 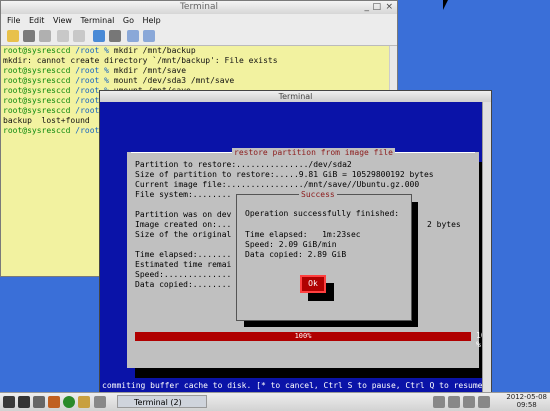 I want to click on tray-icon, so click(x=484, y=402).